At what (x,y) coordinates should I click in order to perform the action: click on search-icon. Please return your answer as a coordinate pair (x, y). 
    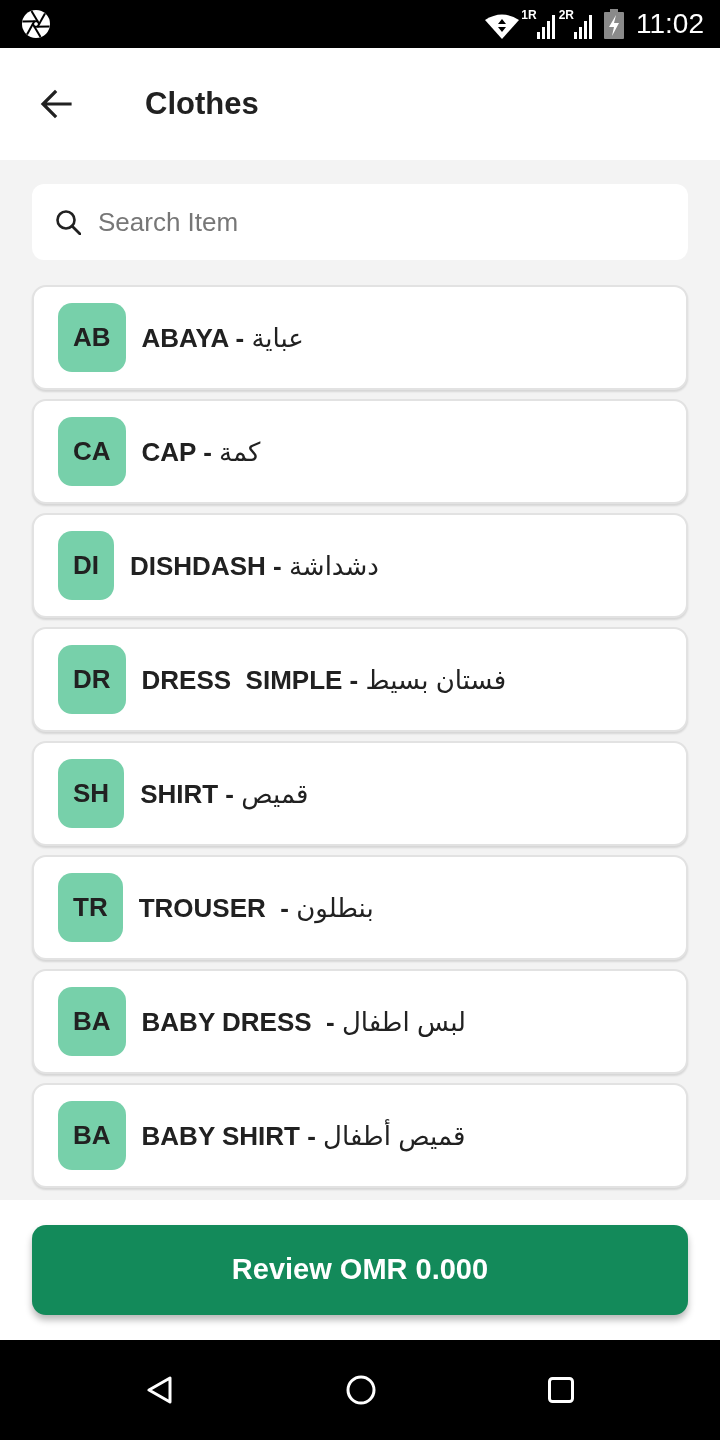
    Looking at the image, I should click on (68, 222).